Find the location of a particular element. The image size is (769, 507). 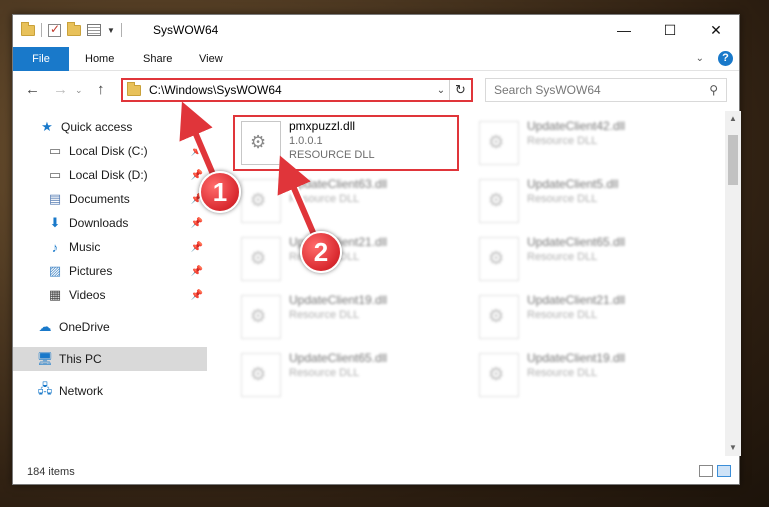

annotation-arrows is located at coordinates (251, 175).